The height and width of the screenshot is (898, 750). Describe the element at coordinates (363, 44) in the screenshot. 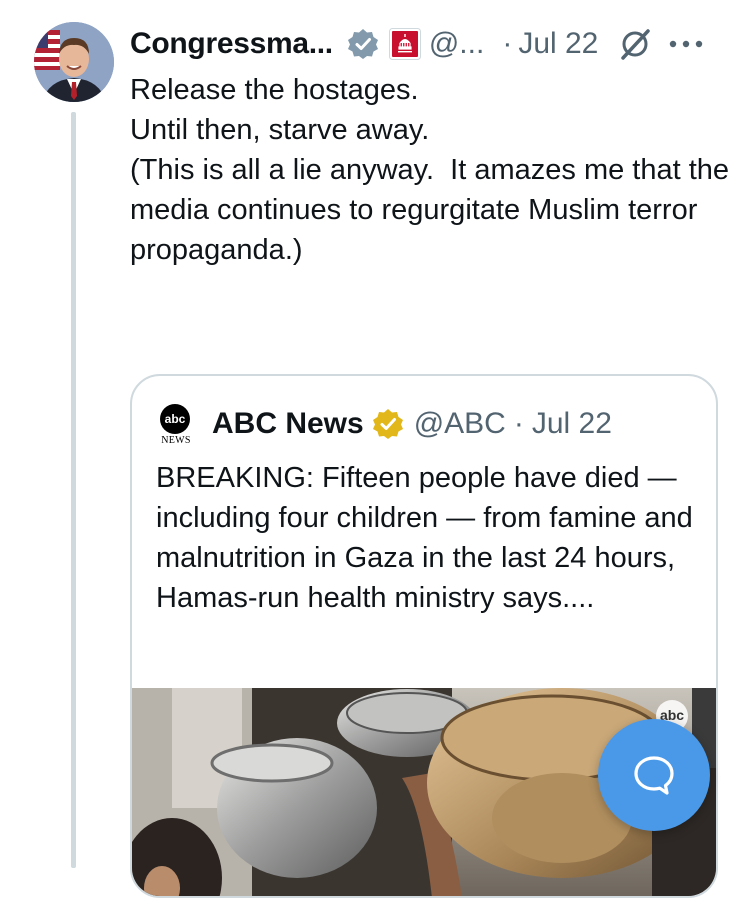

I see `verified-badge-icon` at that location.